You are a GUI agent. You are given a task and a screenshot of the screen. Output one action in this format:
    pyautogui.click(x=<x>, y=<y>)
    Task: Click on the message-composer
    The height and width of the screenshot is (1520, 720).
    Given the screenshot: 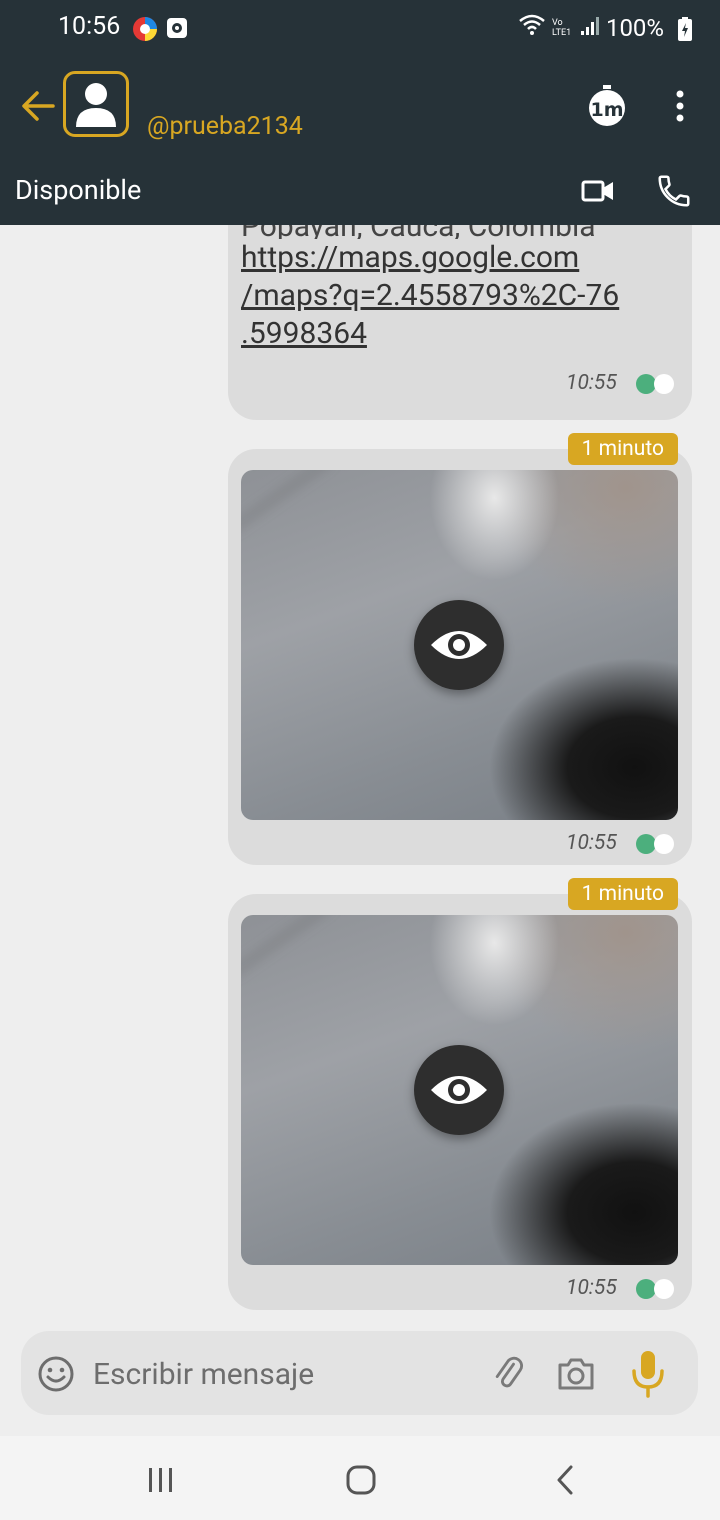 What is the action you would take?
    pyautogui.click(x=359, y=1373)
    